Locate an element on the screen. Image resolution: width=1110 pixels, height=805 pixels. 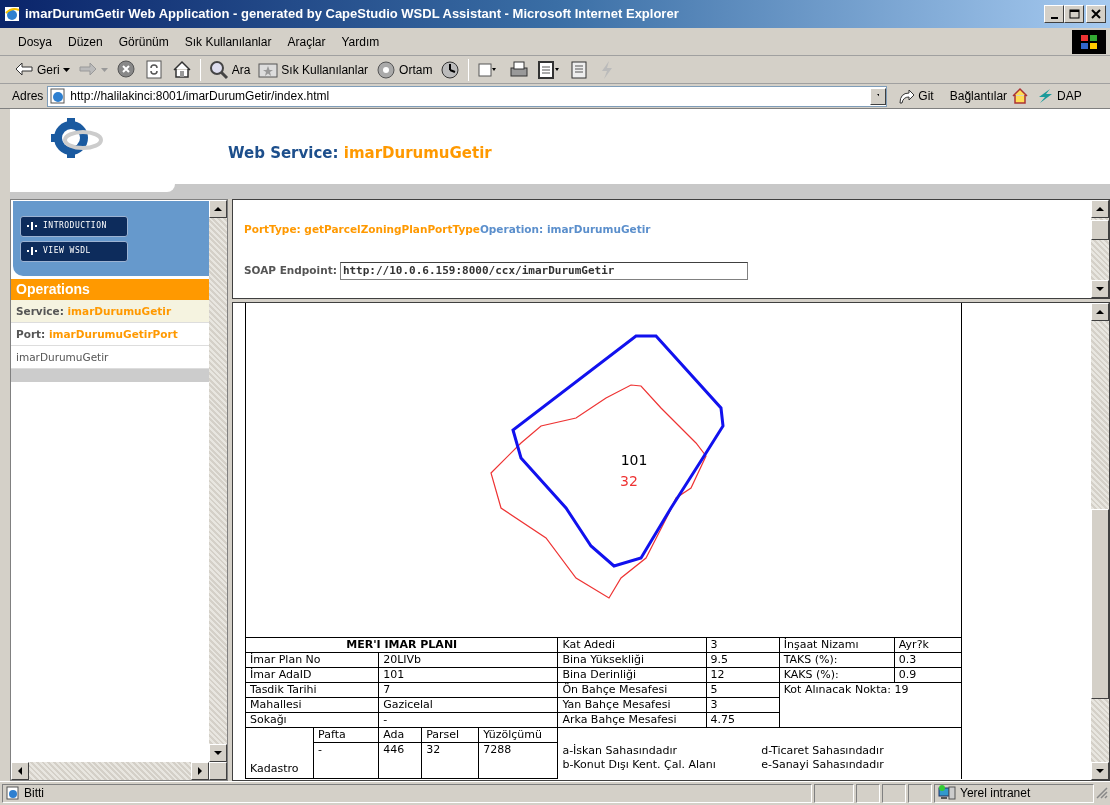
table-cell: 0.3 is located at coordinates (928, 660).